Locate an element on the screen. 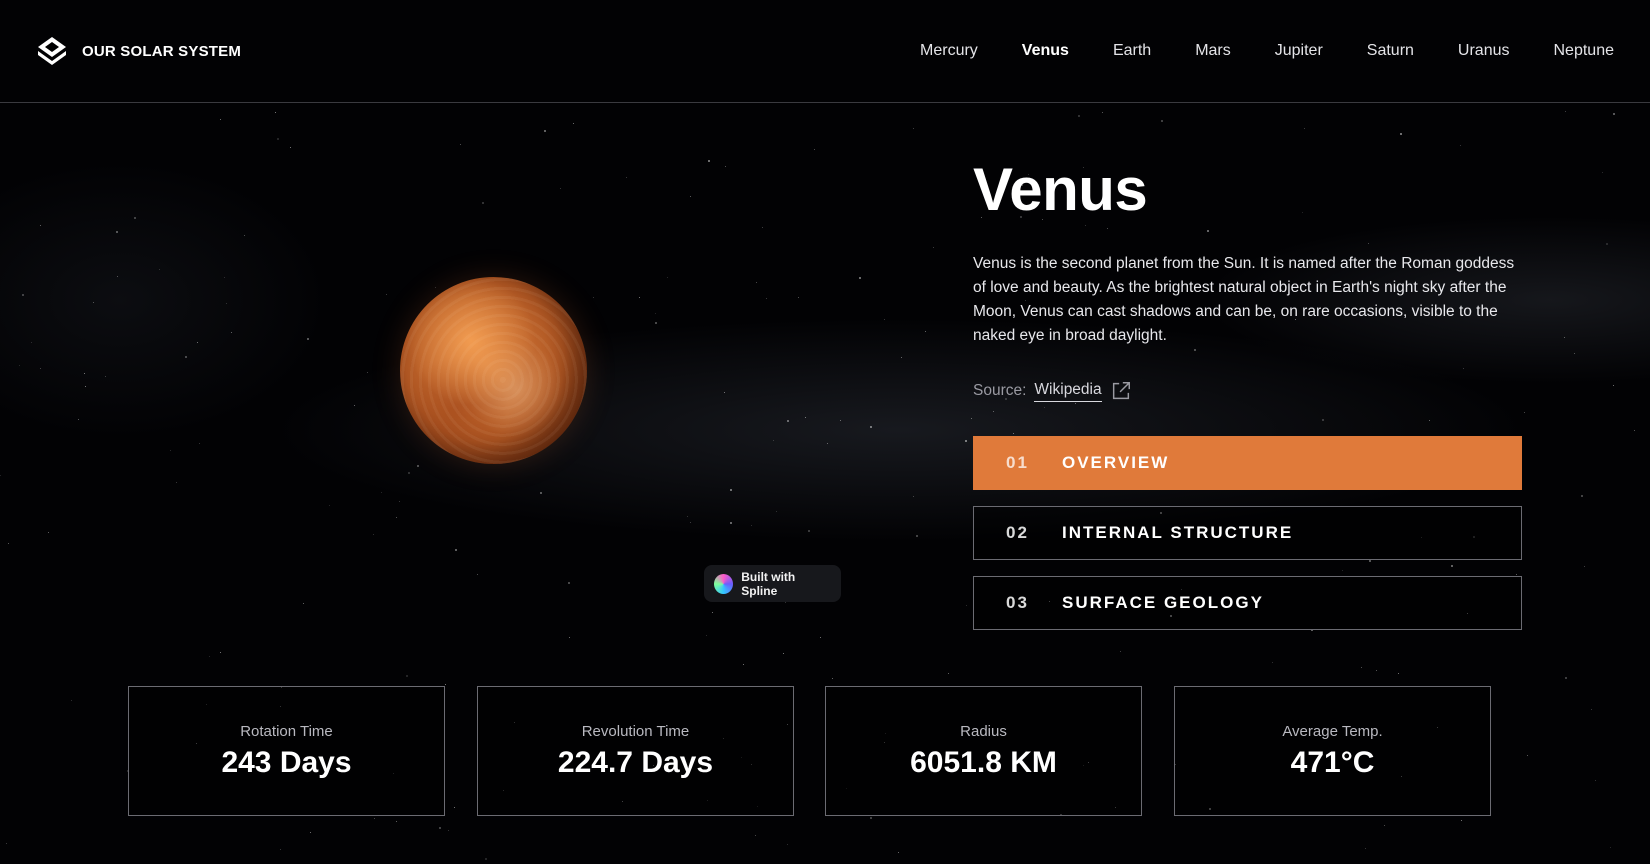  tab-surface-geology: 03 SURFACE GEOLOGY is located at coordinates (1247, 603).